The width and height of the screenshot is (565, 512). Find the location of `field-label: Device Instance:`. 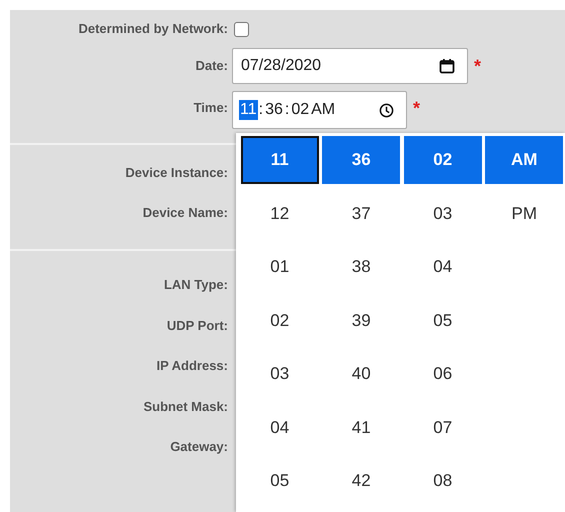

field-label: Device Instance: is located at coordinates (176, 172).